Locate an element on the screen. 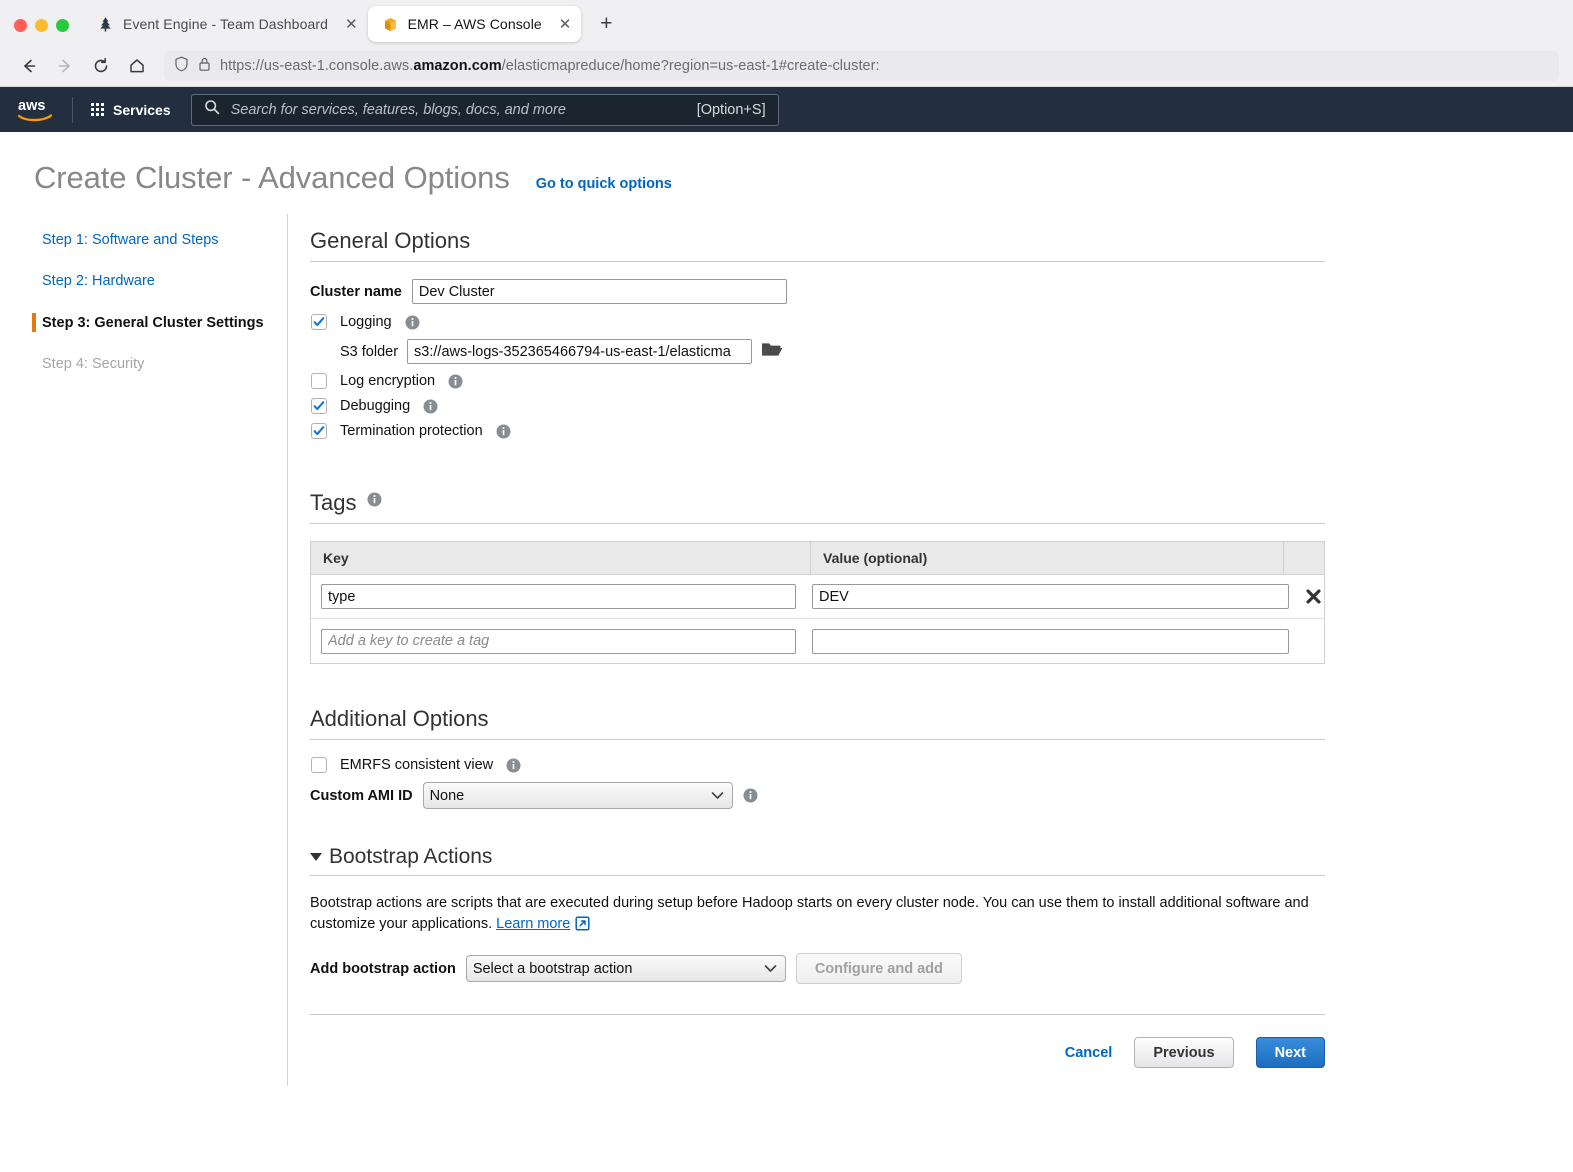 Image resolution: width=1573 pixels, height=1172 pixels. lock-icon is located at coordinates (204, 66).